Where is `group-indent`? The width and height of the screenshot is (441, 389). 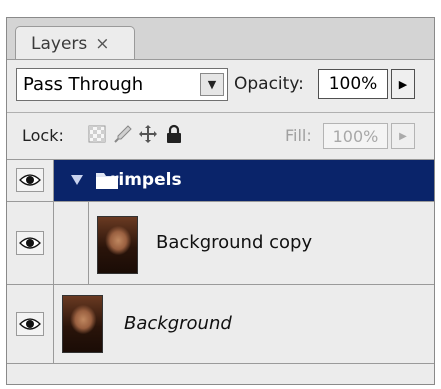 group-indent is located at coordinates (71, 243).